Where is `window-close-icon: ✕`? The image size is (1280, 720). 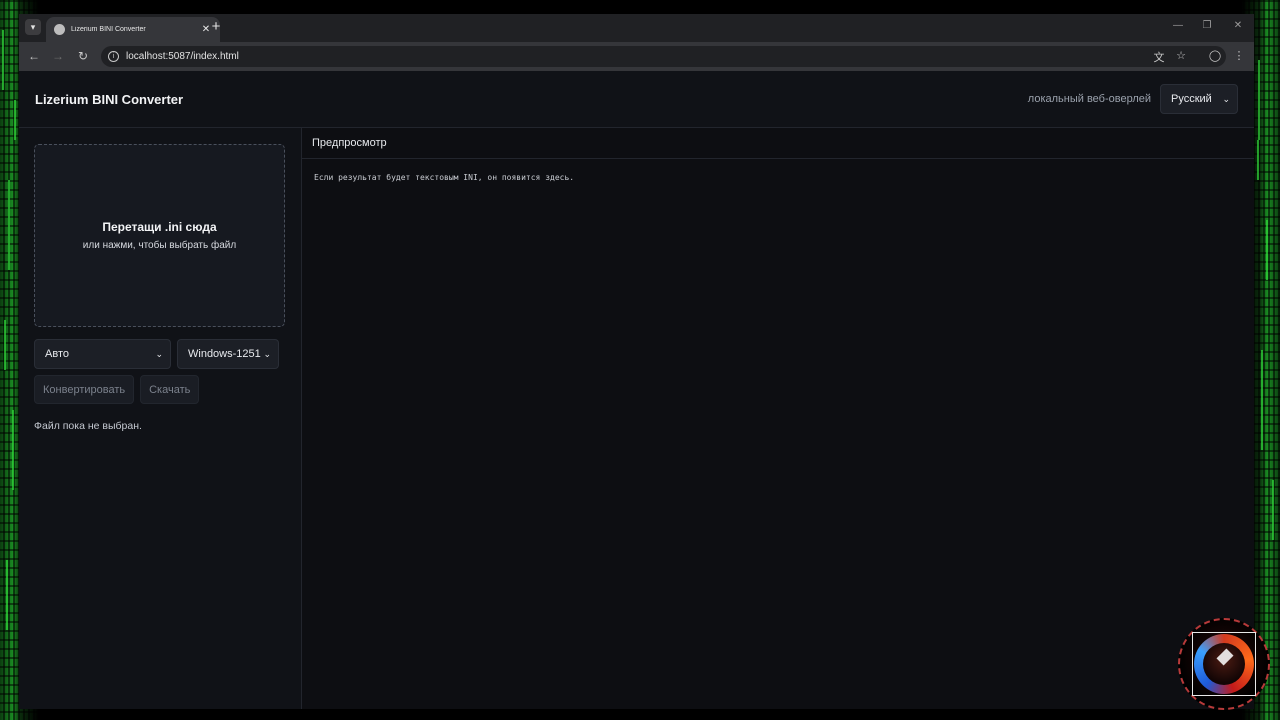 window-close-icon: ✕ is located at coordinates (1238, 25).